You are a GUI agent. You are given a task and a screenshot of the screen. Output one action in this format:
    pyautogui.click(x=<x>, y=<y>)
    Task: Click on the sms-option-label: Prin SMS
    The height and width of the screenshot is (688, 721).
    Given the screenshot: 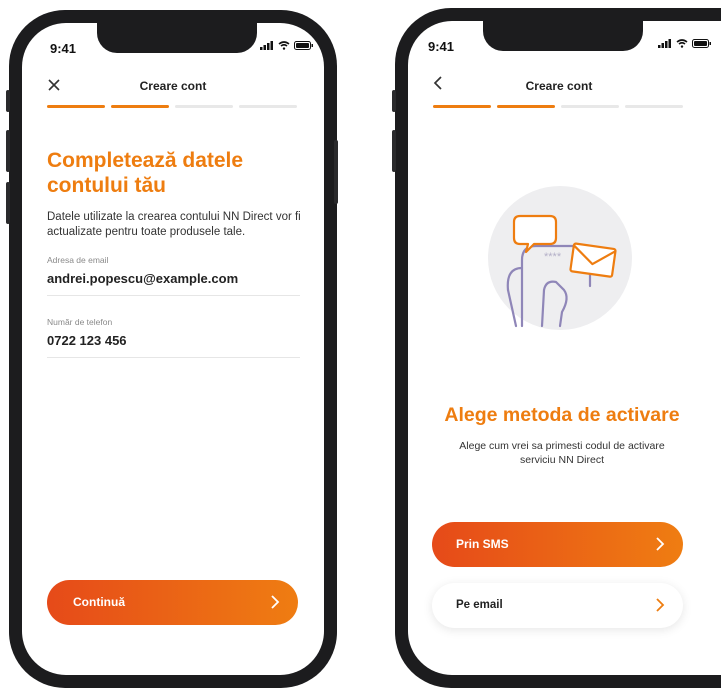 What is the action you would take?
    pyautogui.click(x=482, y=544)
    